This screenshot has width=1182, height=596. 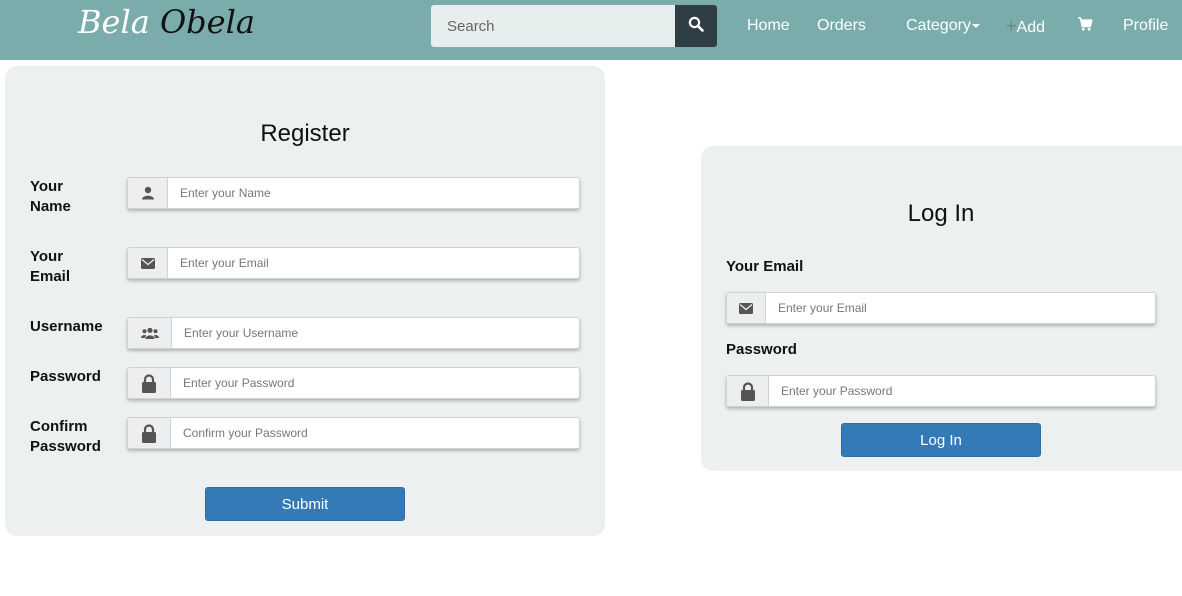 What do you see at coordinates (975, 25) in the screenshot?
I see `chevron-down-icon` at bounding box center [975, 25].